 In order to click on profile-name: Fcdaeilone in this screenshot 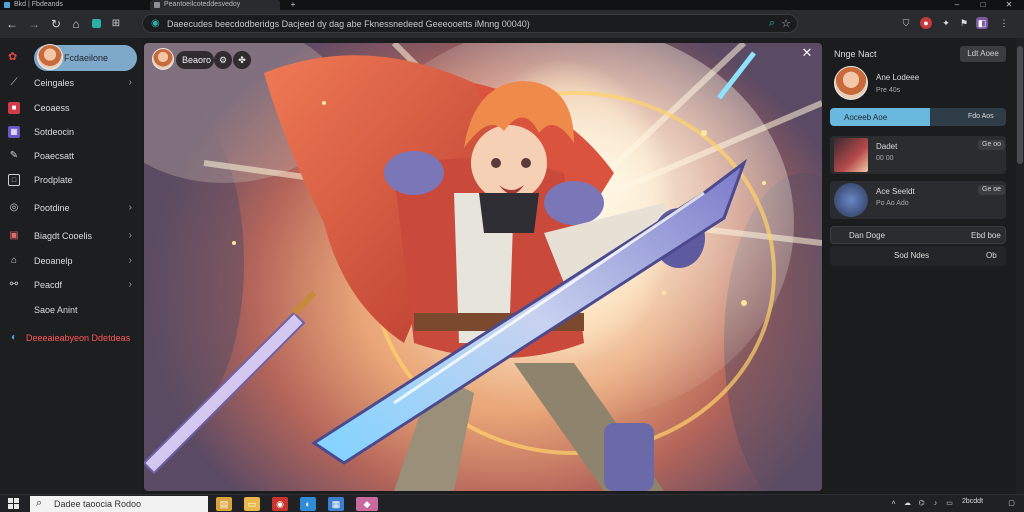, I will do `click(86, 58)`.